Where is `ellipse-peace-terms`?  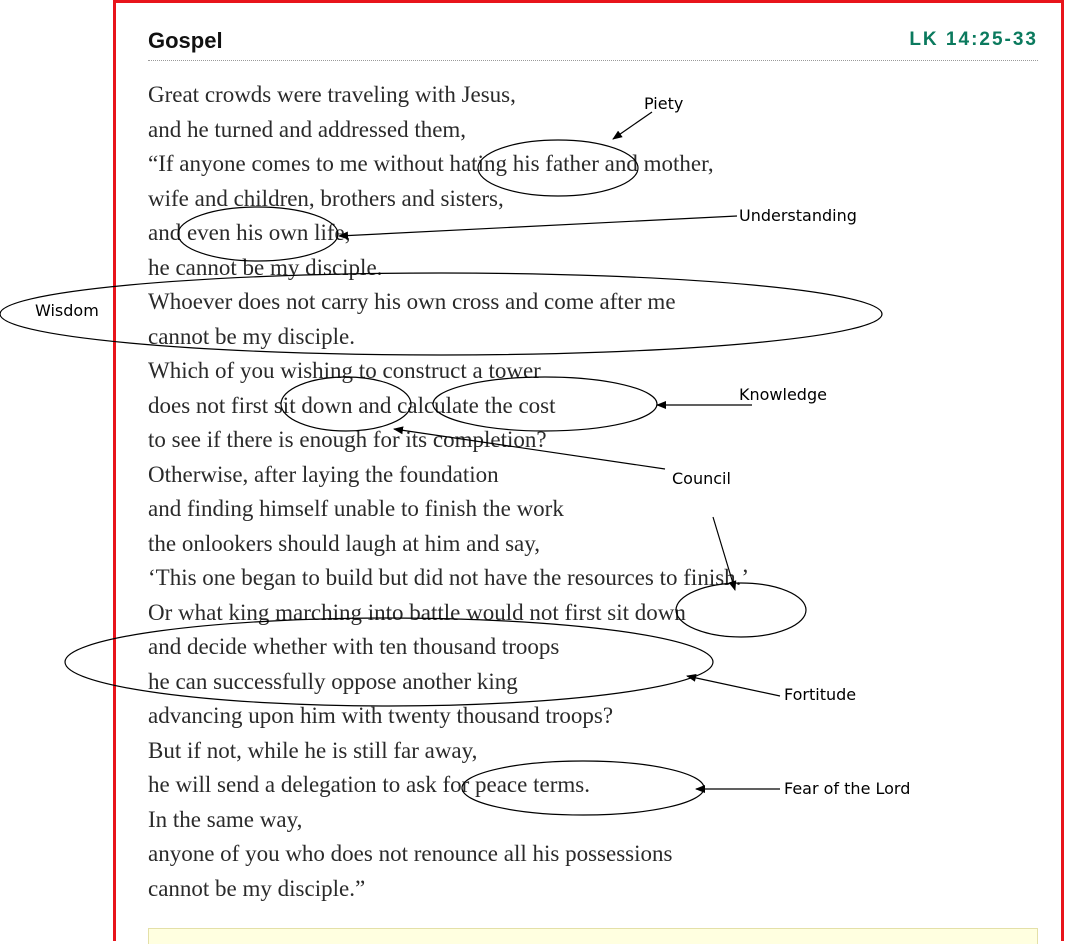 ellipse-peace-terms is located at coordinates (583, 788).